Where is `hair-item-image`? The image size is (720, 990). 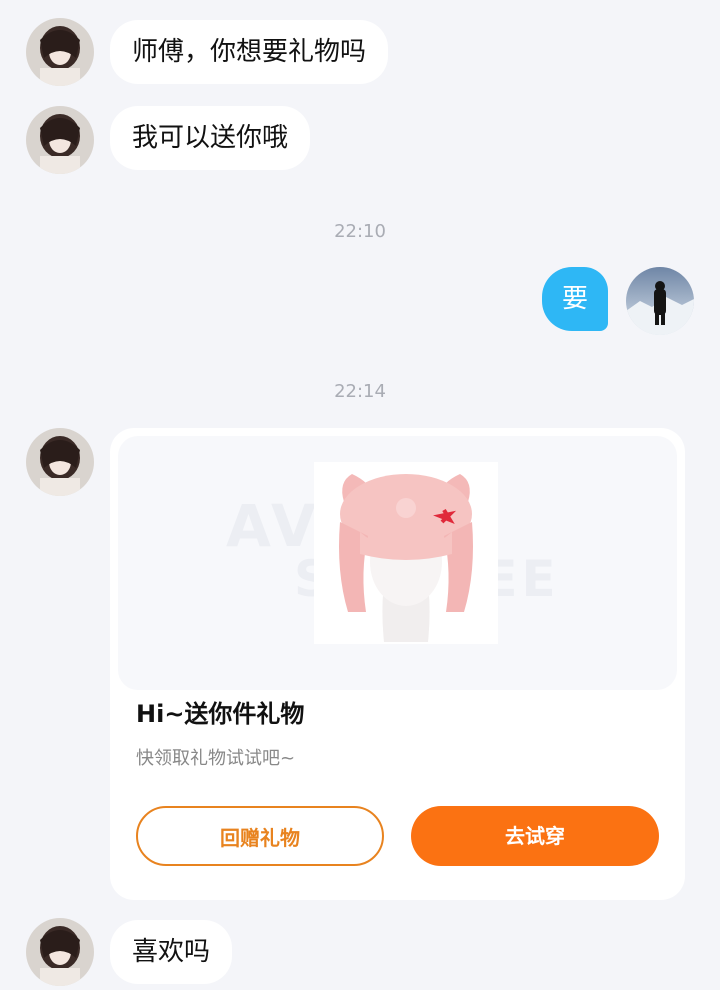
hair-item-image is located at coordinates (406, 553).